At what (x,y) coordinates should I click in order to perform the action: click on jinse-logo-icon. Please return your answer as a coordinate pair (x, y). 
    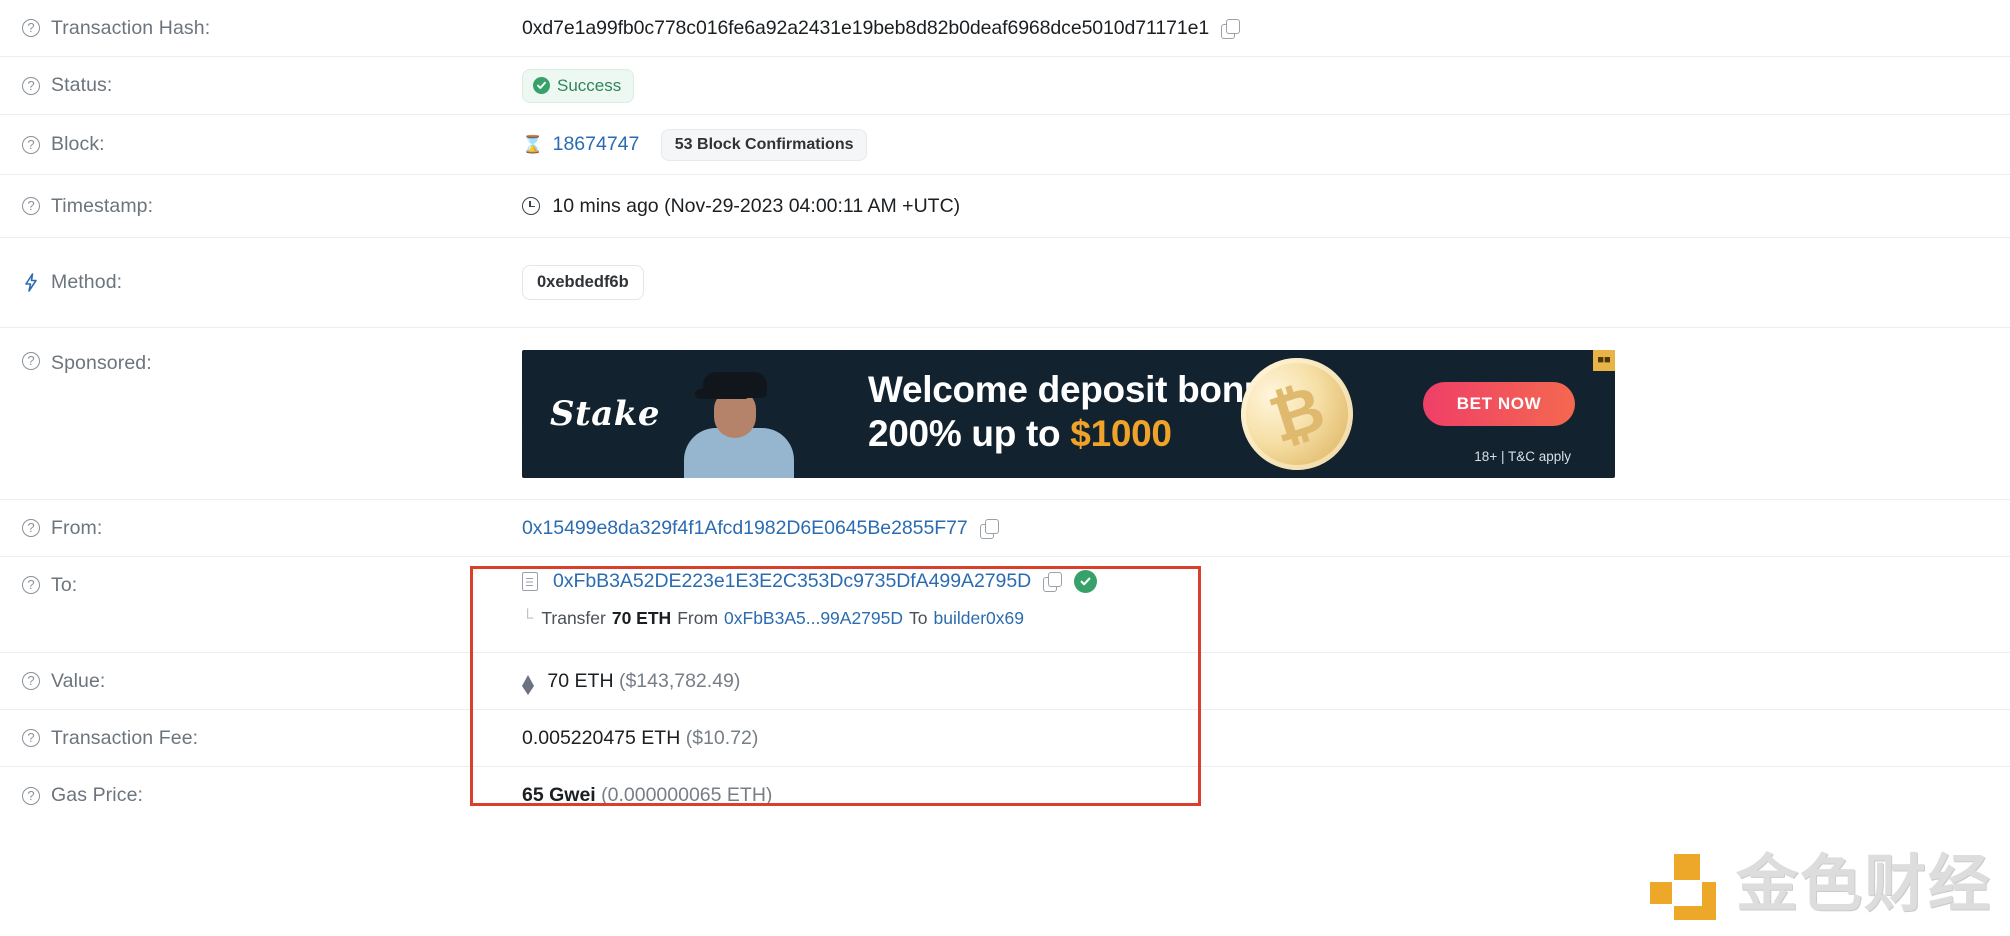
    Looking at the image, I should click on (1684, 884).